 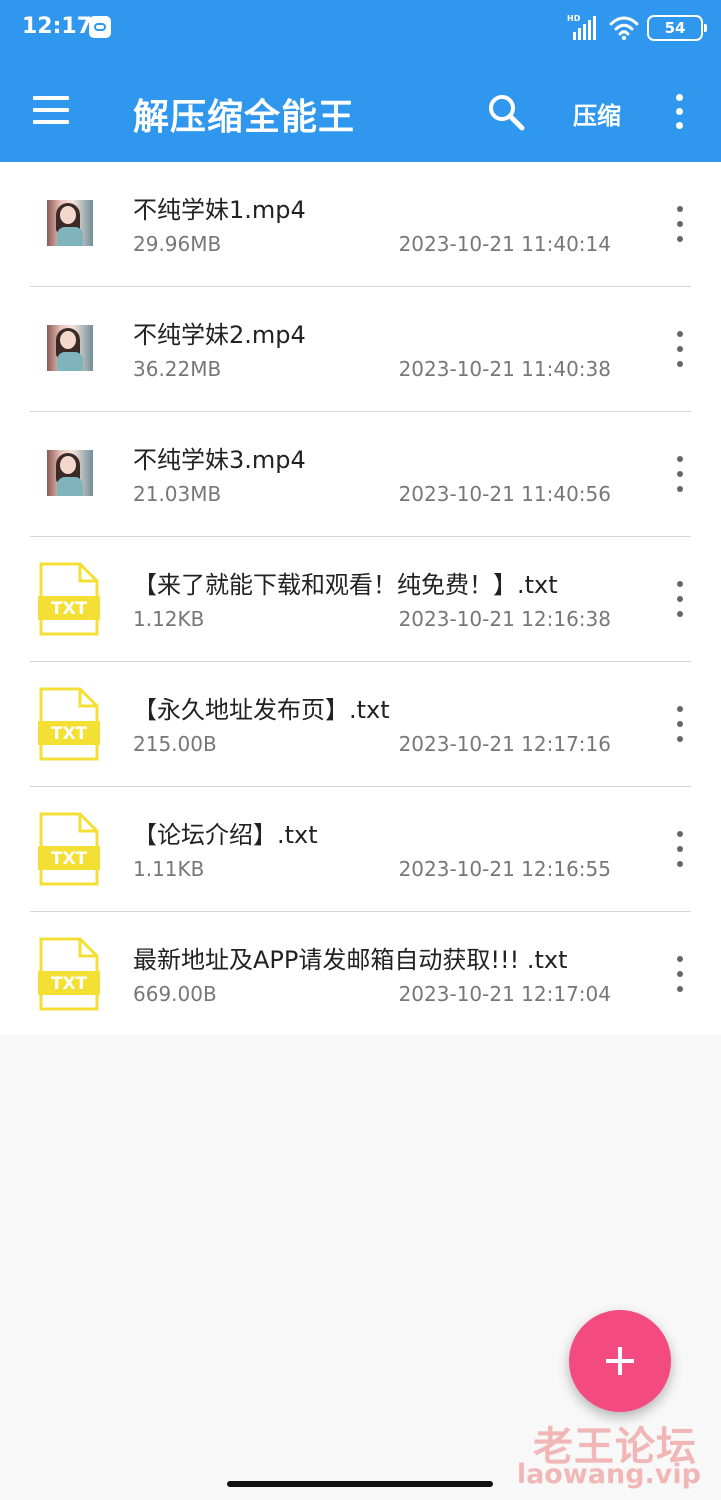 What do you see at coordinates (504, 869) in the screenshot?
I see `file-date: 2023-10-21 12:16:55` at bounding box center [504, 869].